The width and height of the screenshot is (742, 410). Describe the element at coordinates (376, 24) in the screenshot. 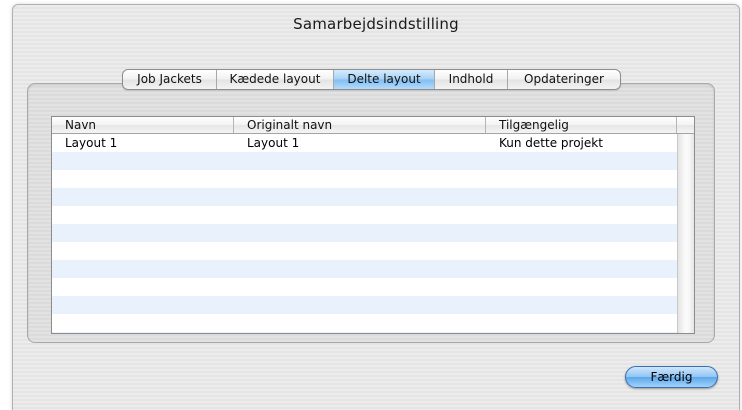

I see `window-title: Samarbejdsindstilling` at that location.